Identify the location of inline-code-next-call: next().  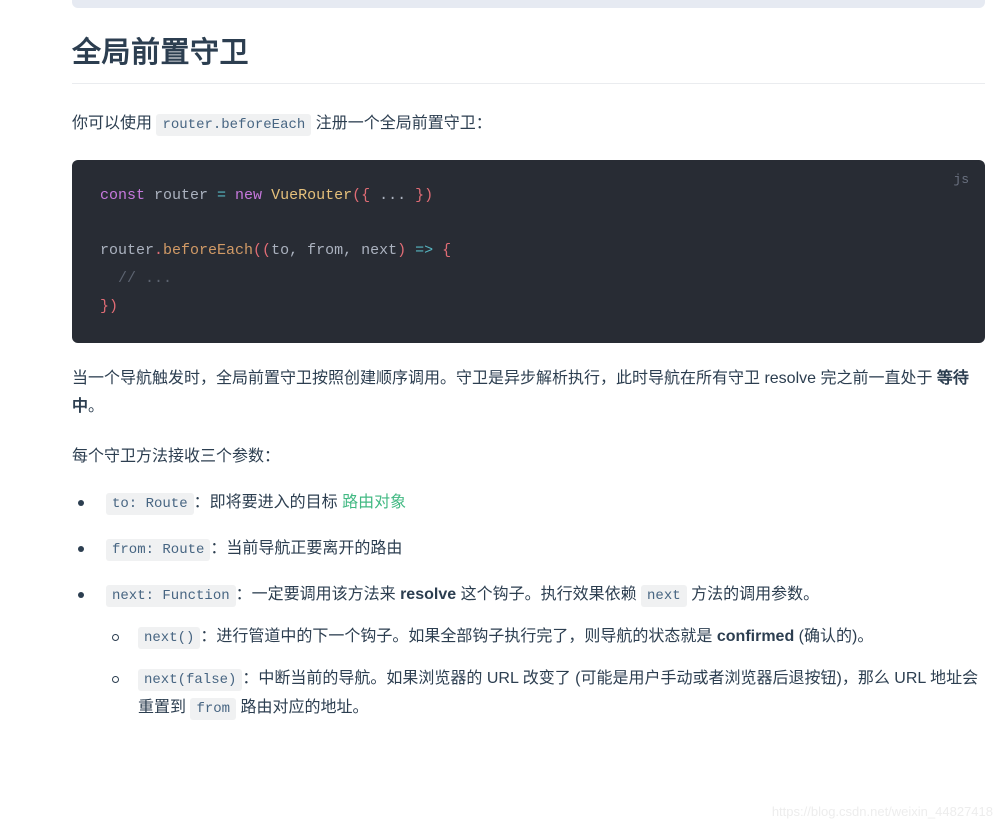
(169, 637).